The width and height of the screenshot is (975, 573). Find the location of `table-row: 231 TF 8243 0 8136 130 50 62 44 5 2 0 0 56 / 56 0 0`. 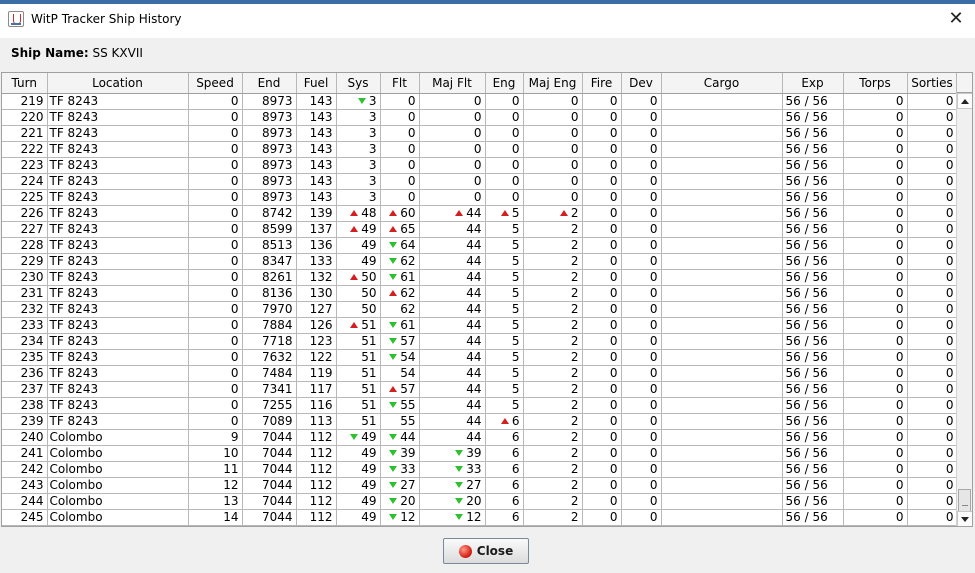

table-row: 231 TF 8243 0 8136 130 50 62 44 5 2 0 0 56 / 56 0 0 is located at coordinates (480, 293).